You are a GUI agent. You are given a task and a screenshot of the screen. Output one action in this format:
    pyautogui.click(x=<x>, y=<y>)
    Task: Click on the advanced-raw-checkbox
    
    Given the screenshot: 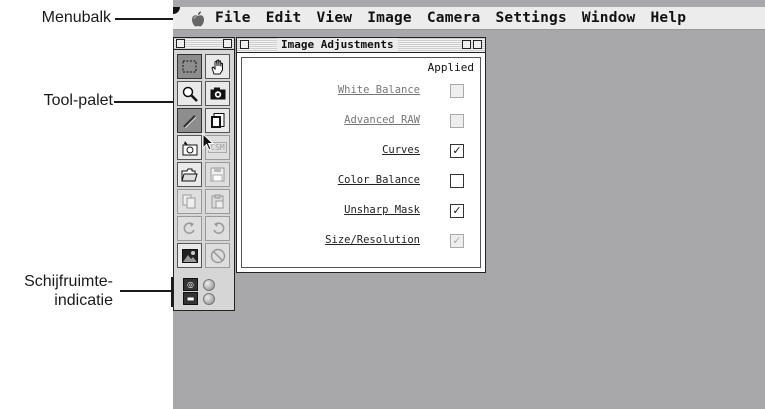 What is the action you would take?
    pyautogui.click(x=457, y=121)
    